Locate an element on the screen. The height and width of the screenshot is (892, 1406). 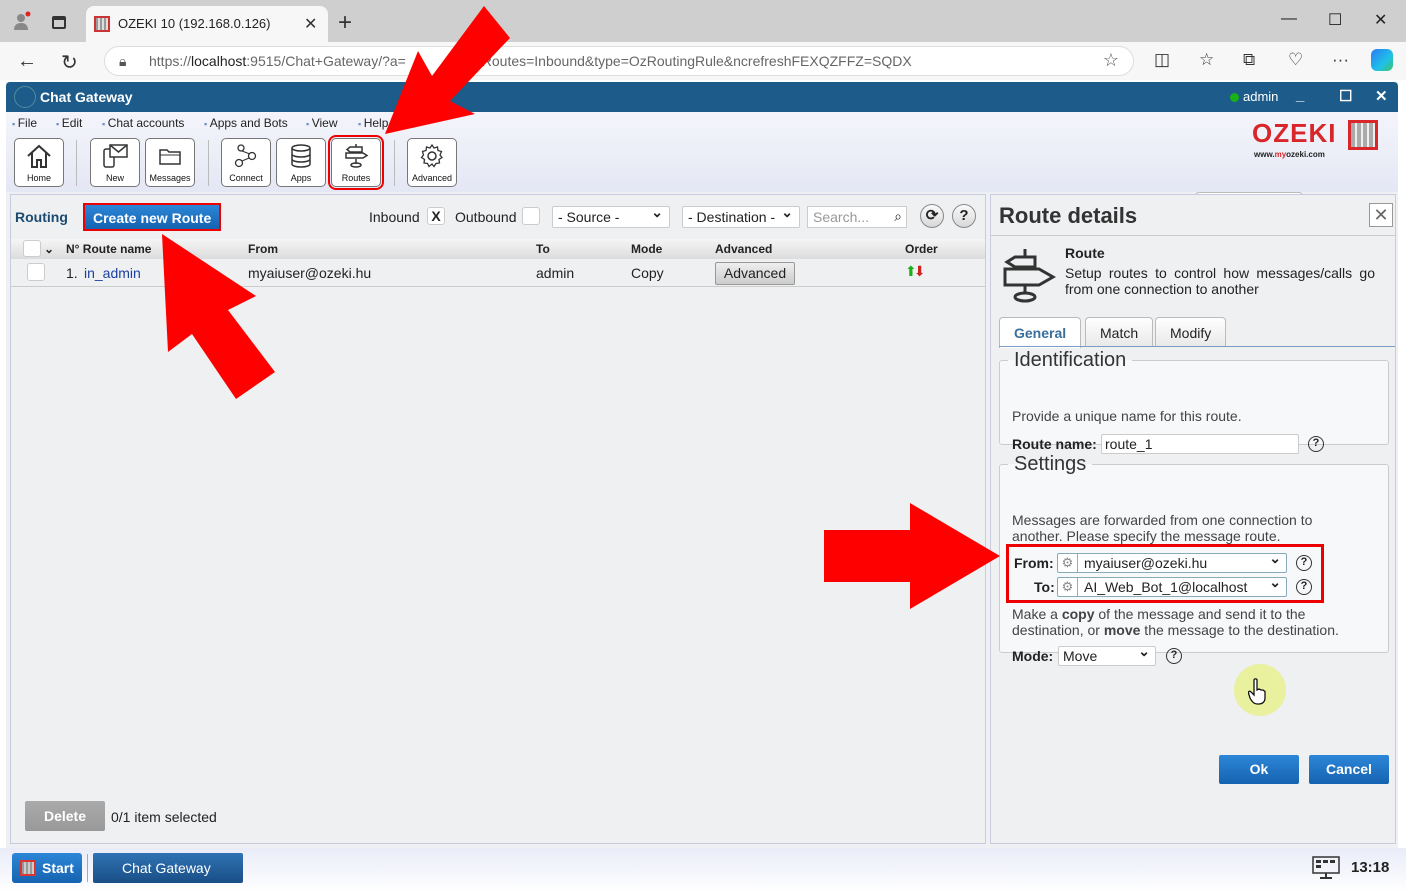
inbound-checkbox: X is located at coordinates (436, 216).